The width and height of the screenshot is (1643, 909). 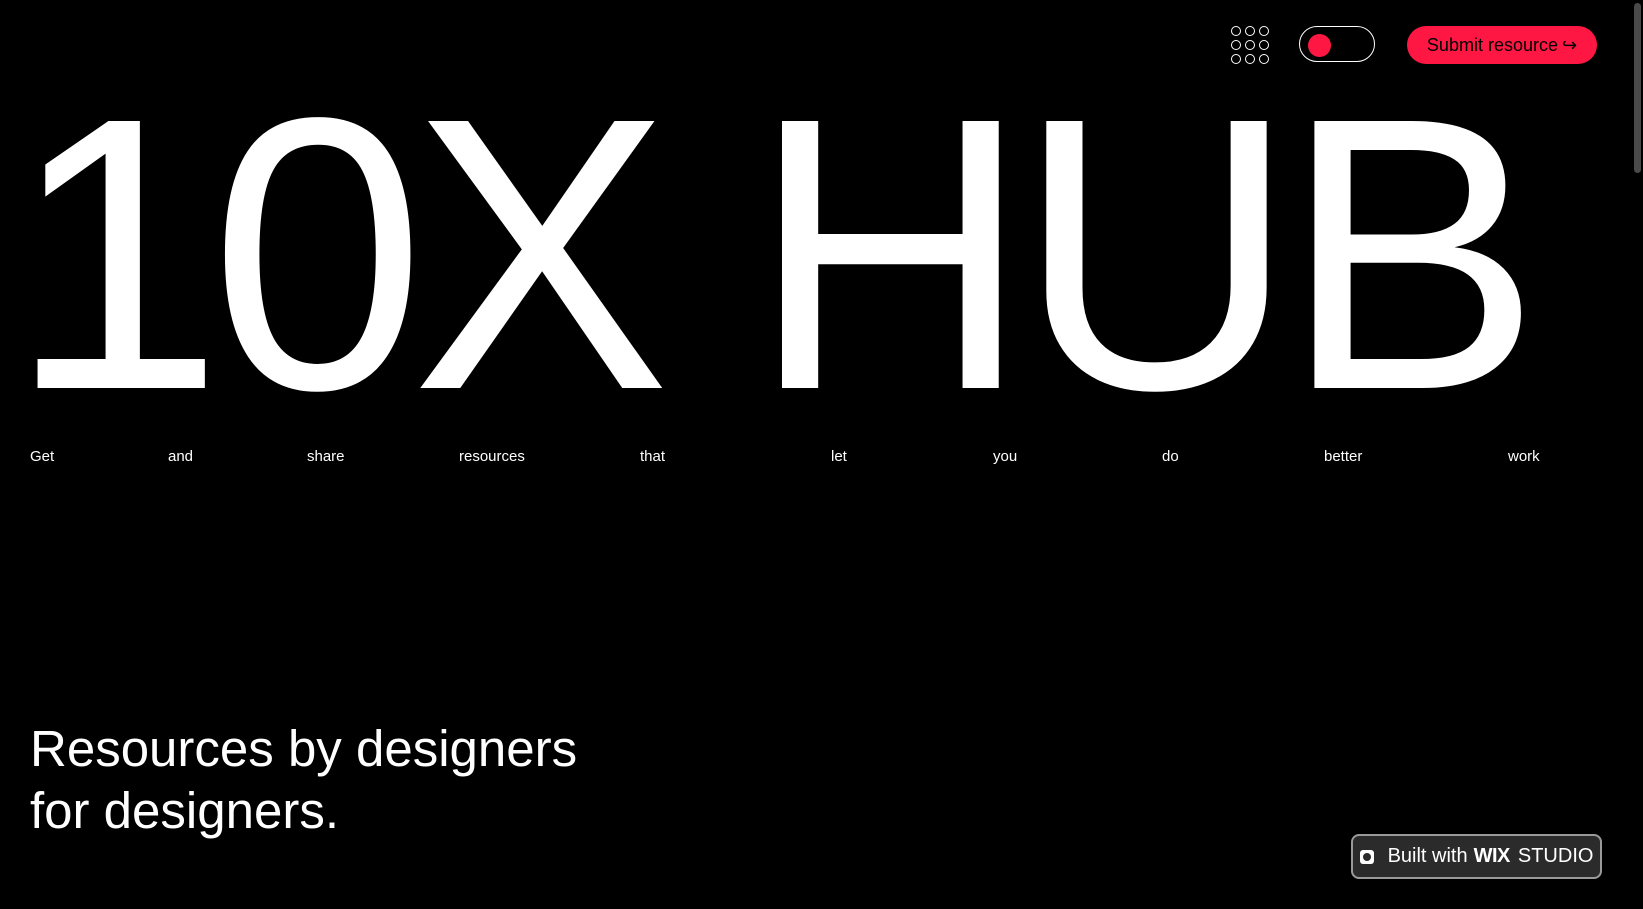 I want to click on badge-prefix: Built with, so click(x=1427, y=856).